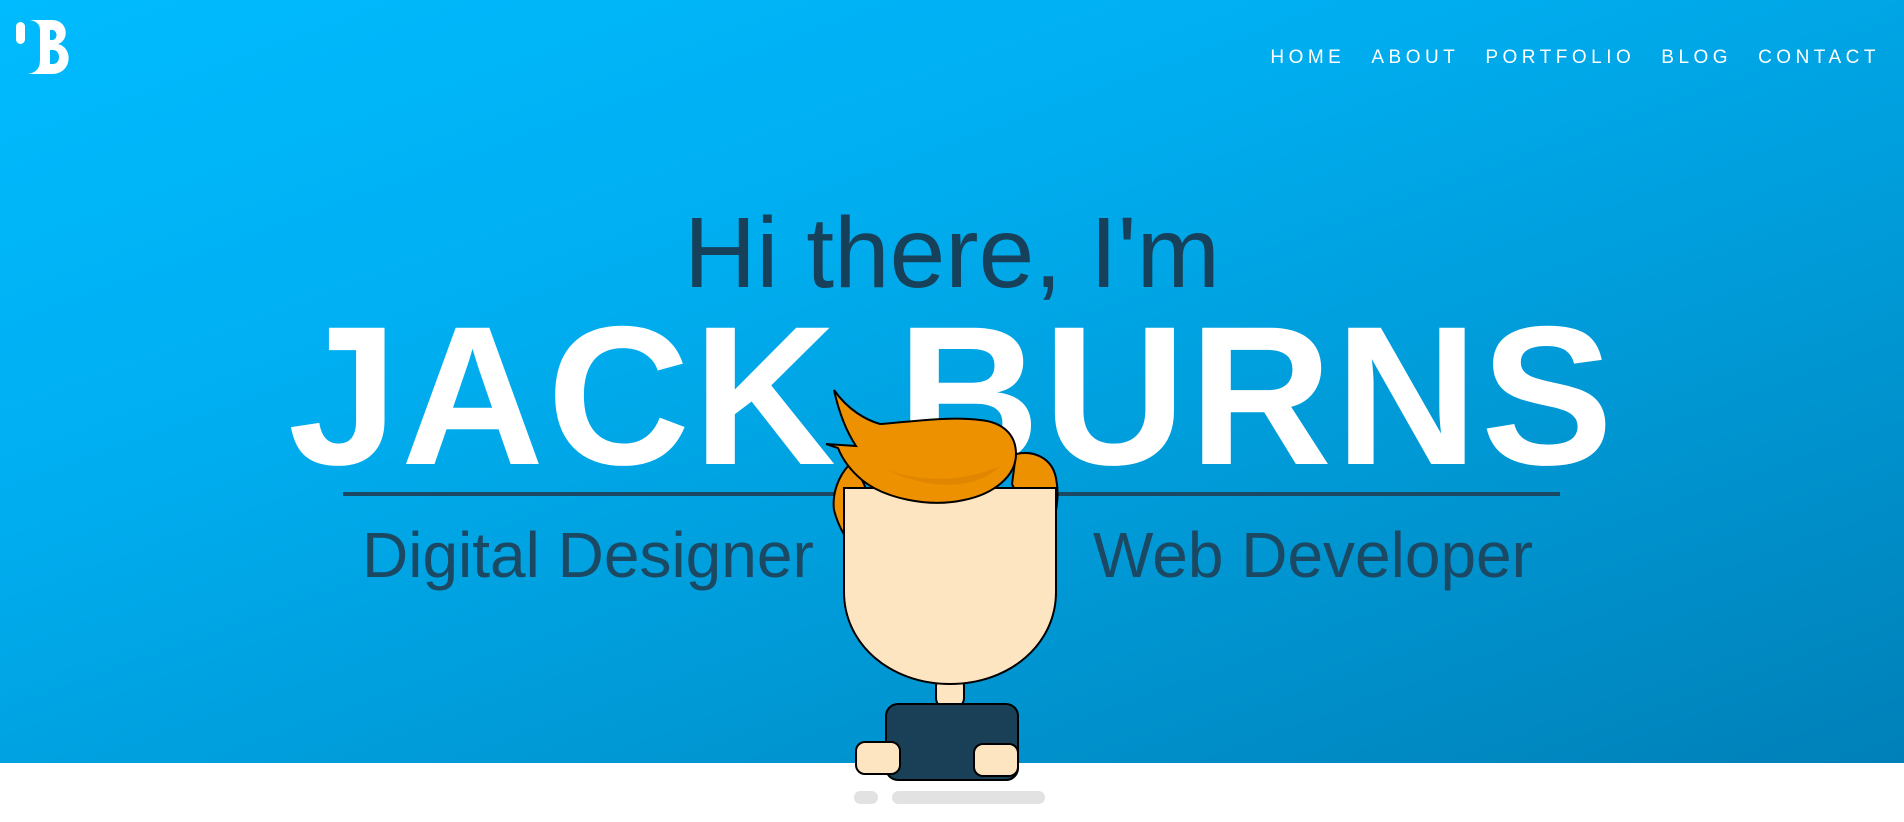  I want to click on main-nav: HOME ABOUT PORTFOLIO BLOG CONTACT, so click(1562, 58).